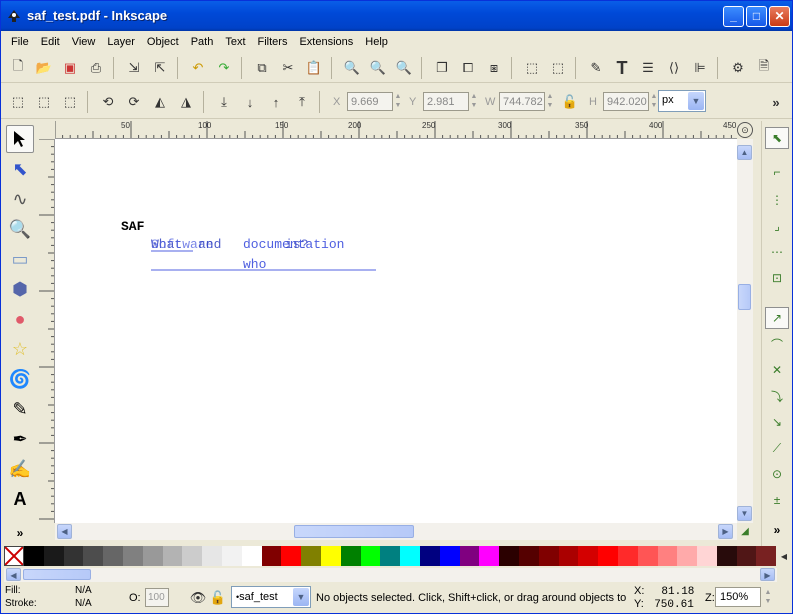 The image size is (793, 614). Describe the element at coordinates (442, 68) in the screenshot. I see `duplicate-icon: ❐` at that location.